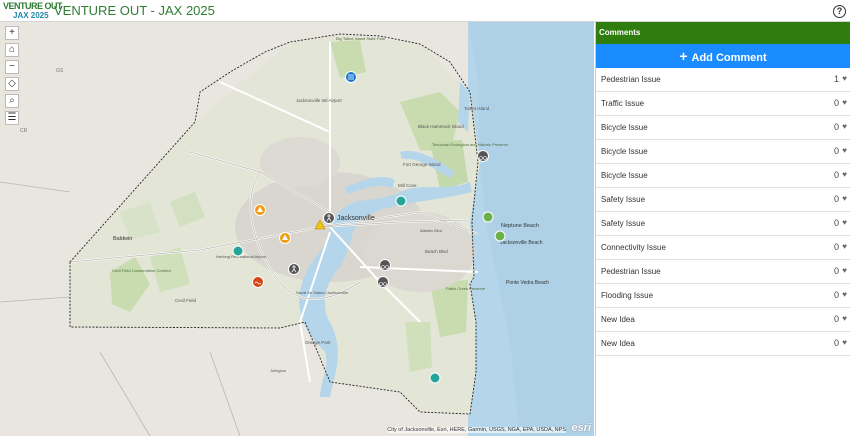 The image size is (850, 436). What do you see at coordinates (12, 101) in the screenshot?
I see `search-icon: ⌕` at bounding box center [12, 101].